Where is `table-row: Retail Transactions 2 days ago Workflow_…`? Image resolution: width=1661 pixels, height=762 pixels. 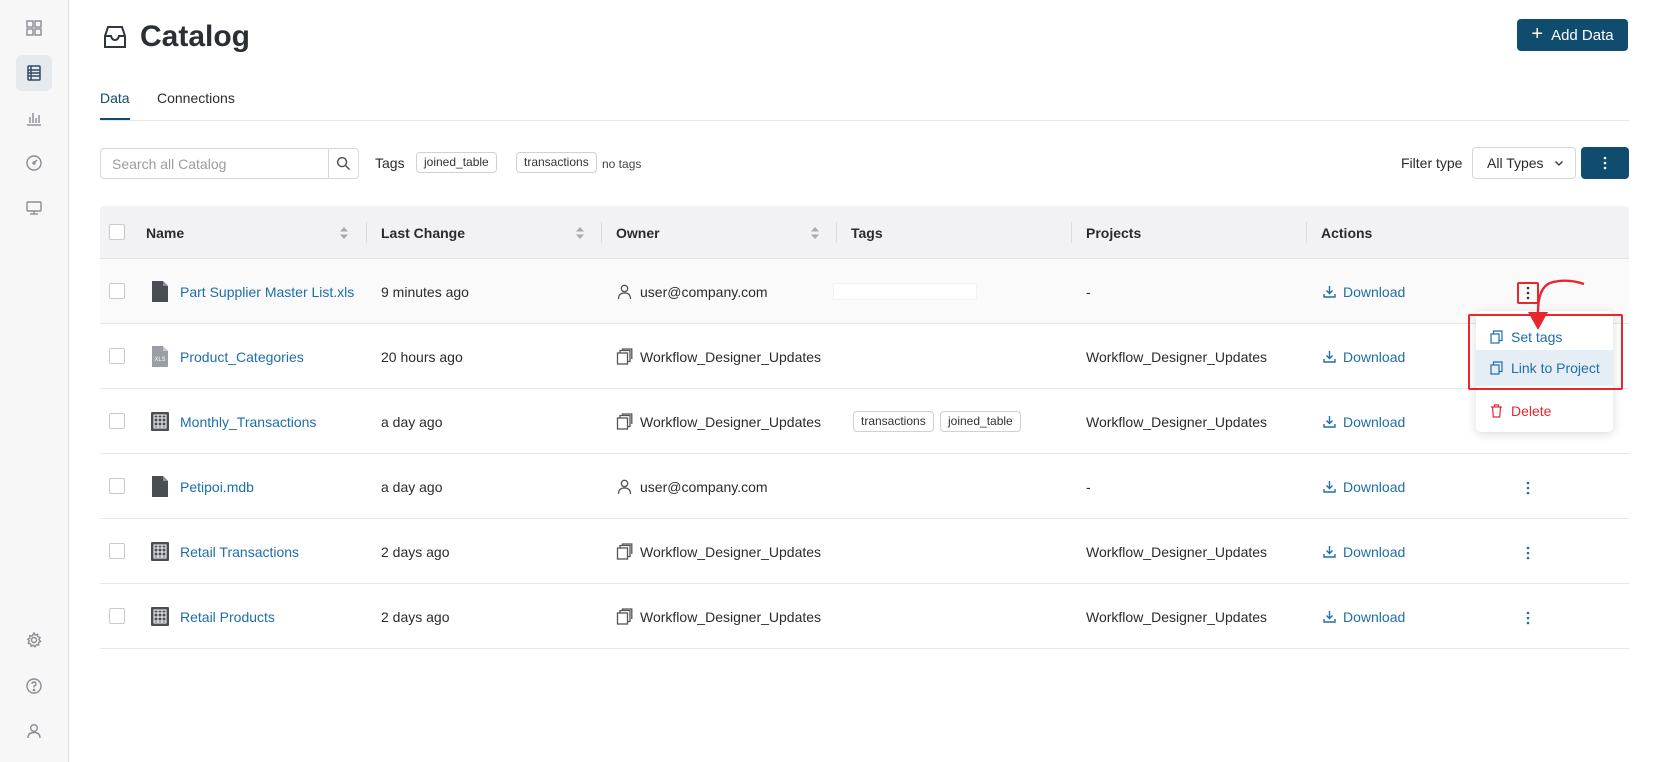
table-row: Retail Transactions 2 days ago Workflow_… is located at coordinates (864, 551).